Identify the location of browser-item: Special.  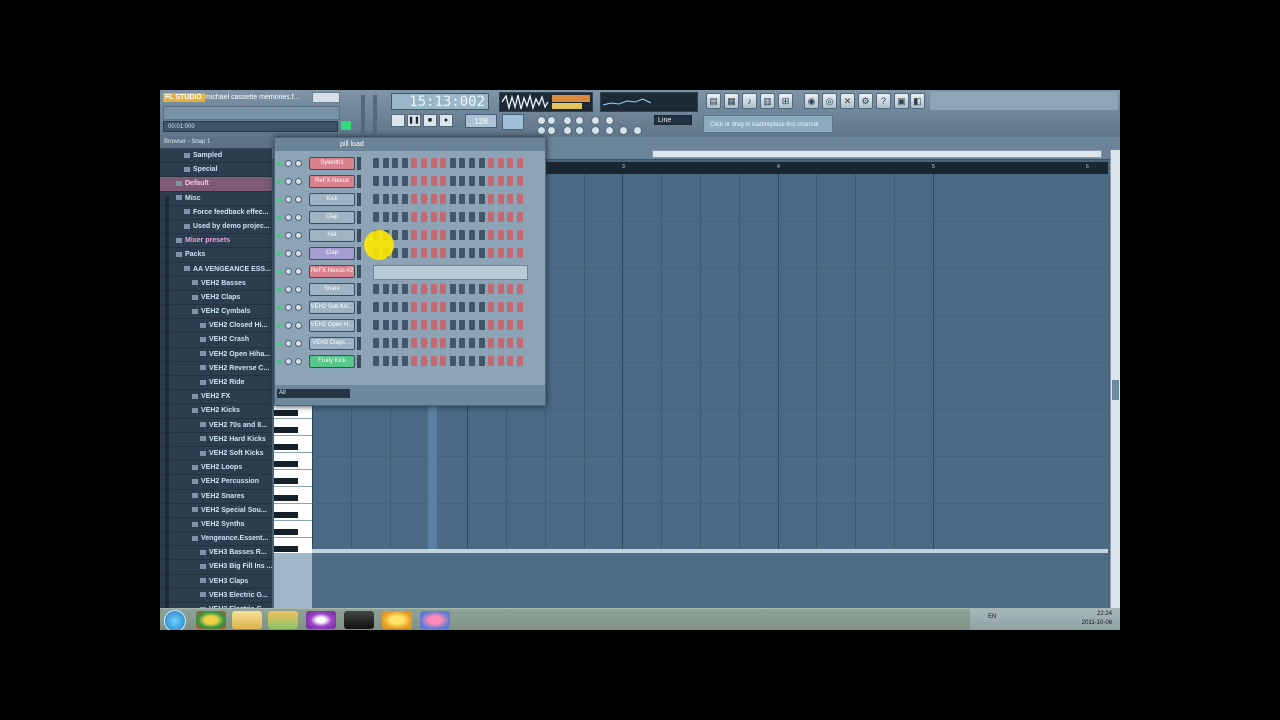
(216, 170).